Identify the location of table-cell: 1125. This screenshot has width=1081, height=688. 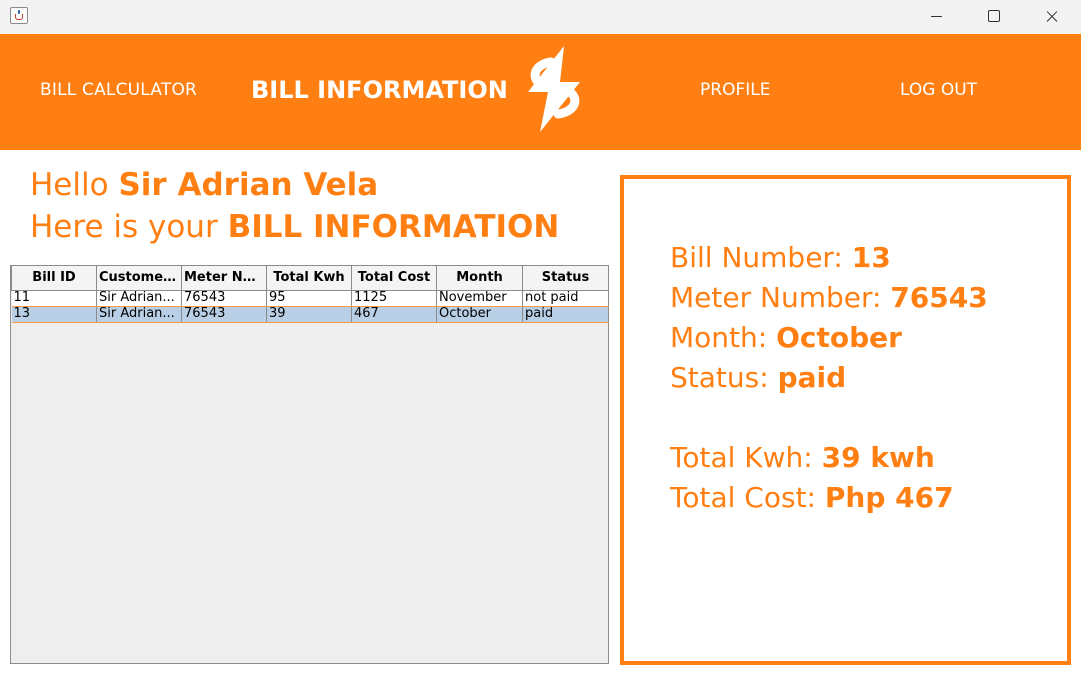
(394, 298).